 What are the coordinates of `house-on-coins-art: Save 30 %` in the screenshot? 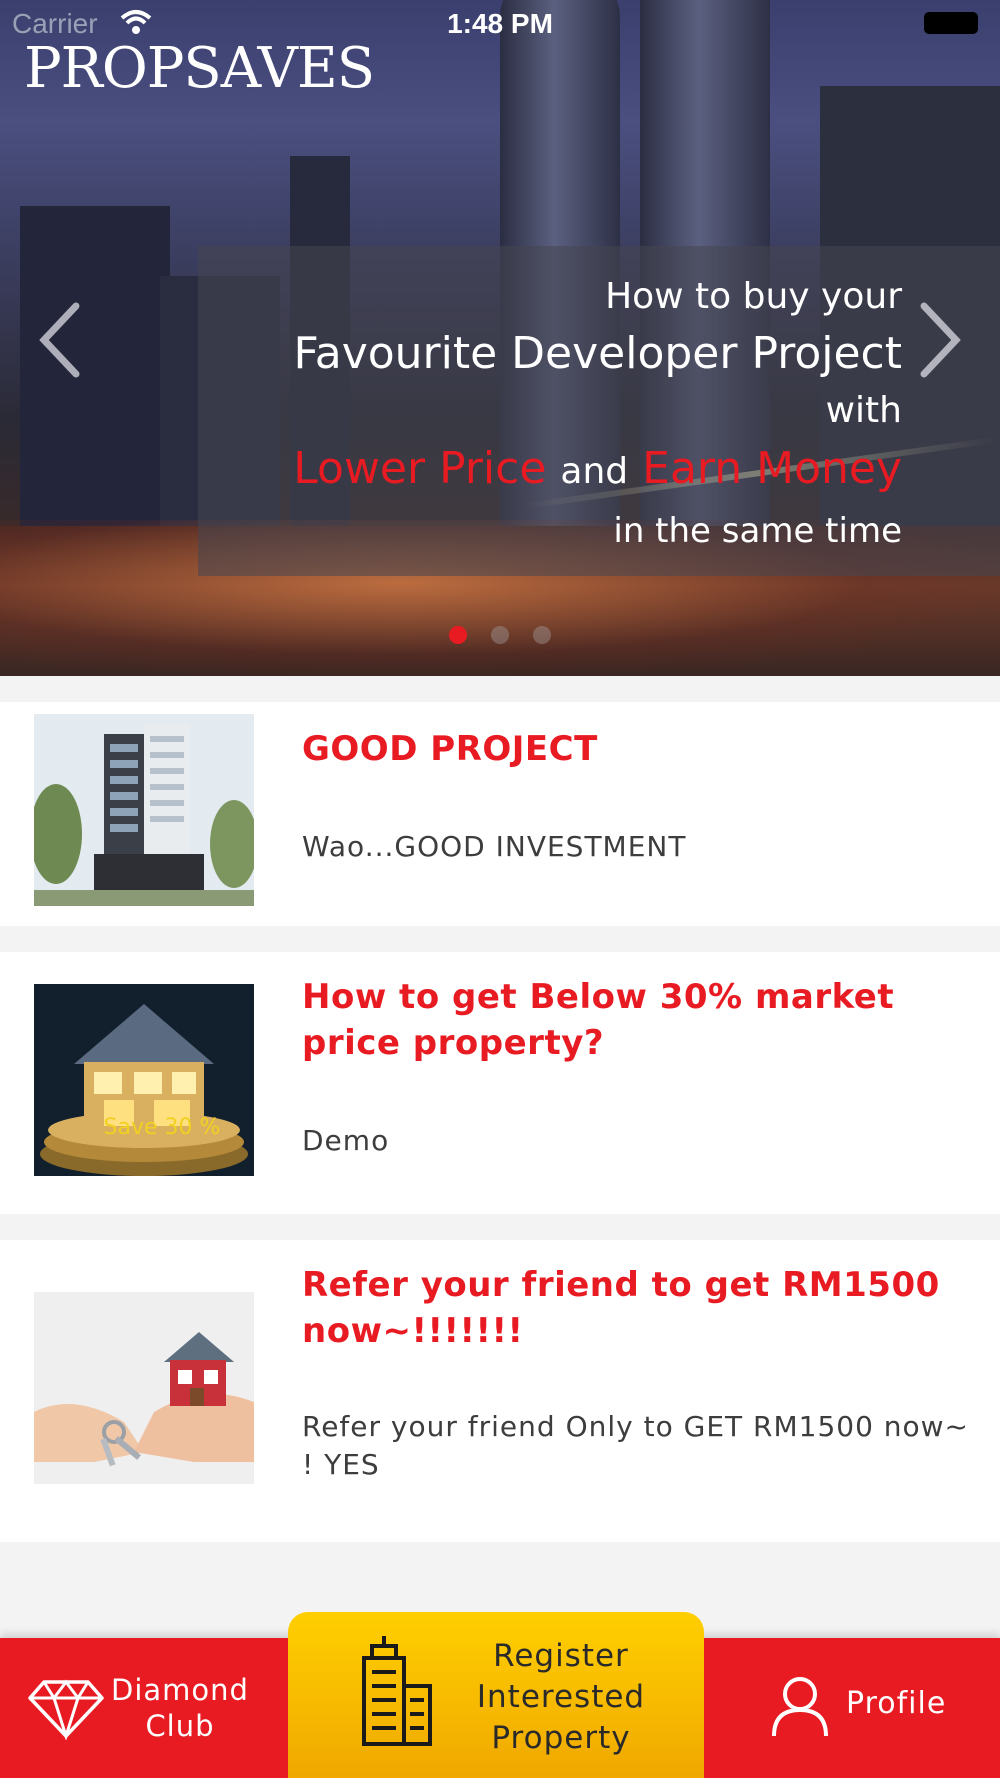 It's located at (144, 1080).